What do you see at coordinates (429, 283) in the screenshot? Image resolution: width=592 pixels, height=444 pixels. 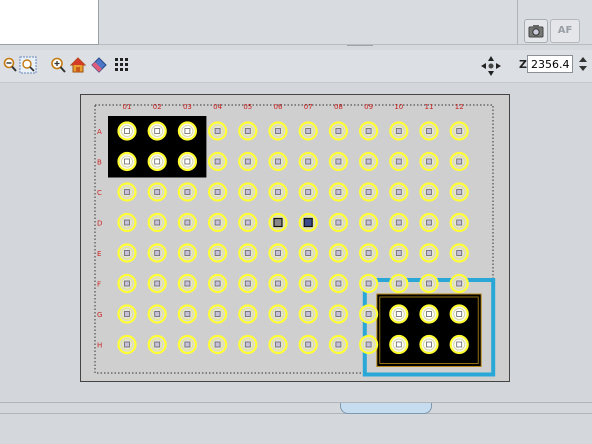 I see `well-F11` at bounding box center [429, 283].